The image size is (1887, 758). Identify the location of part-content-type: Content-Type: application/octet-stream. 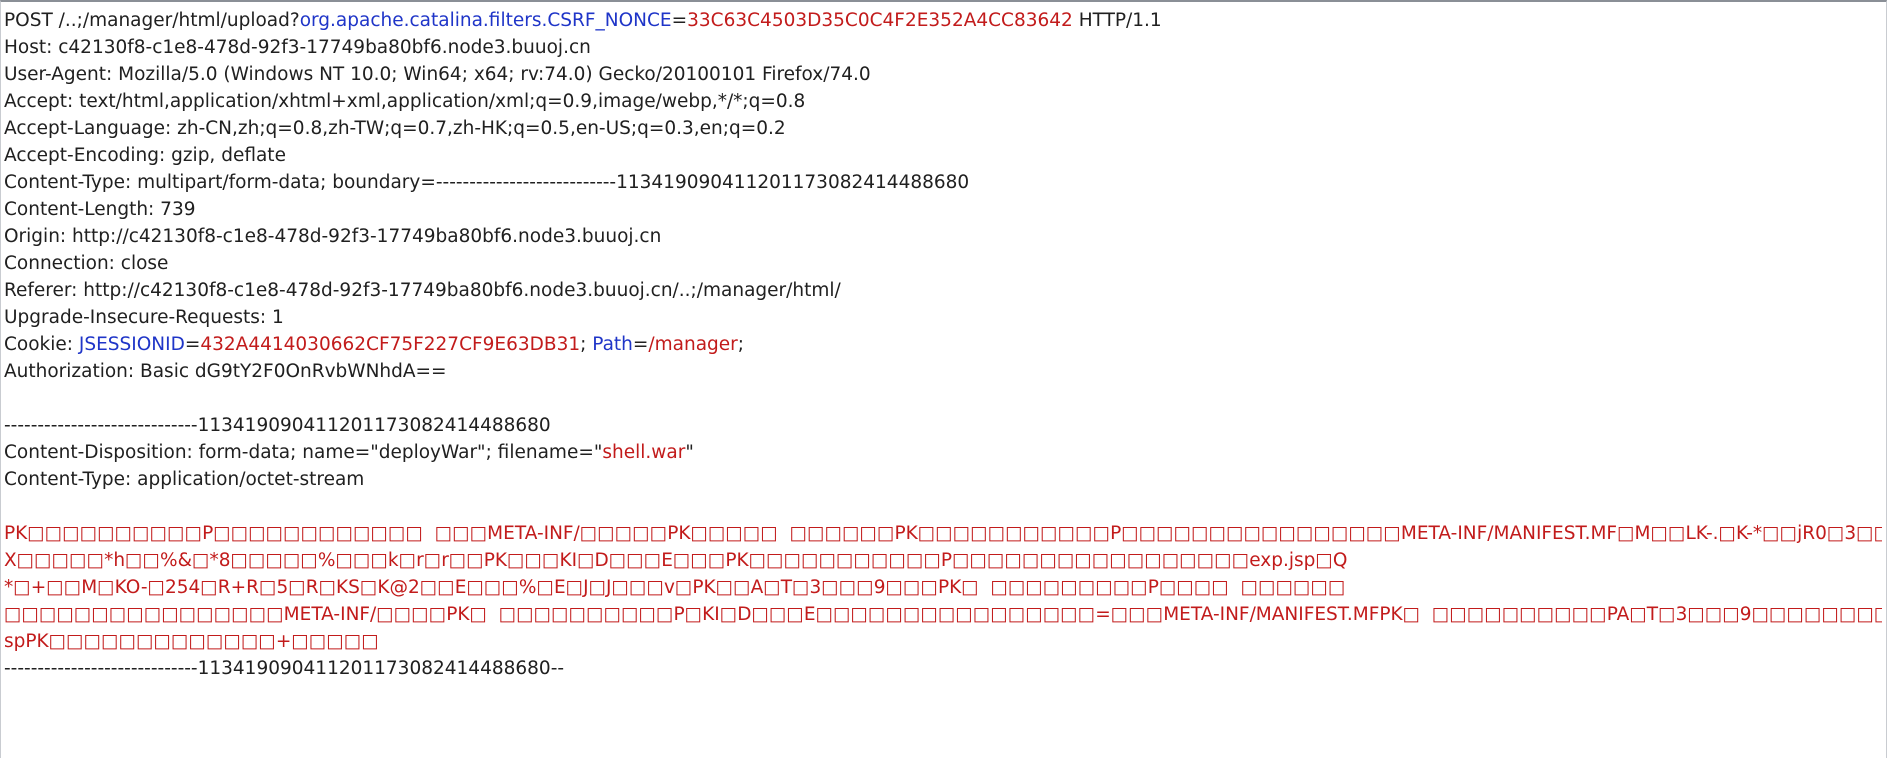
(184, 479).